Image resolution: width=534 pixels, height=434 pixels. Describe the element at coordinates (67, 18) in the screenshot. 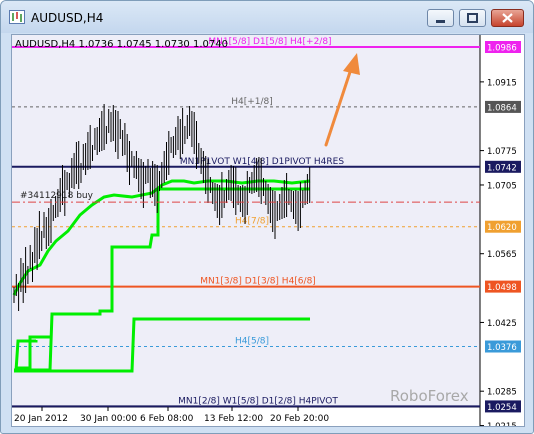

I see `window-title: AUDUSD,H4` at that location.